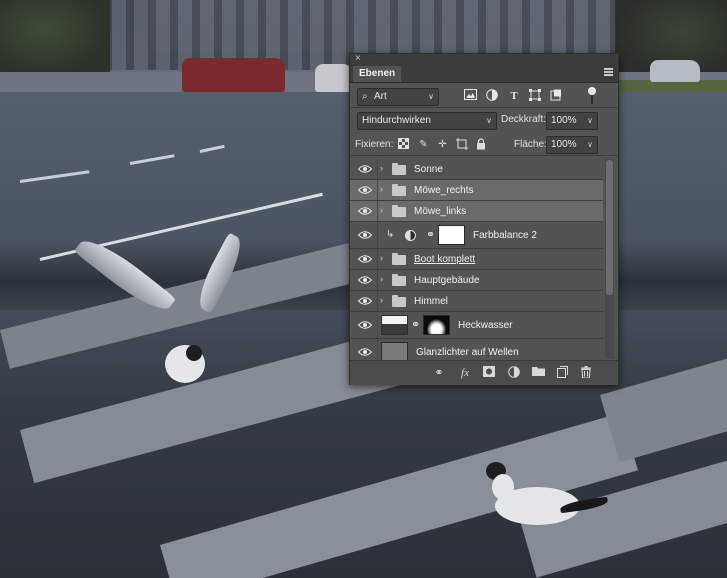 This screenshot has height=578, width=727. I want to click on fill-label: Fläche:, so click(530, 144).